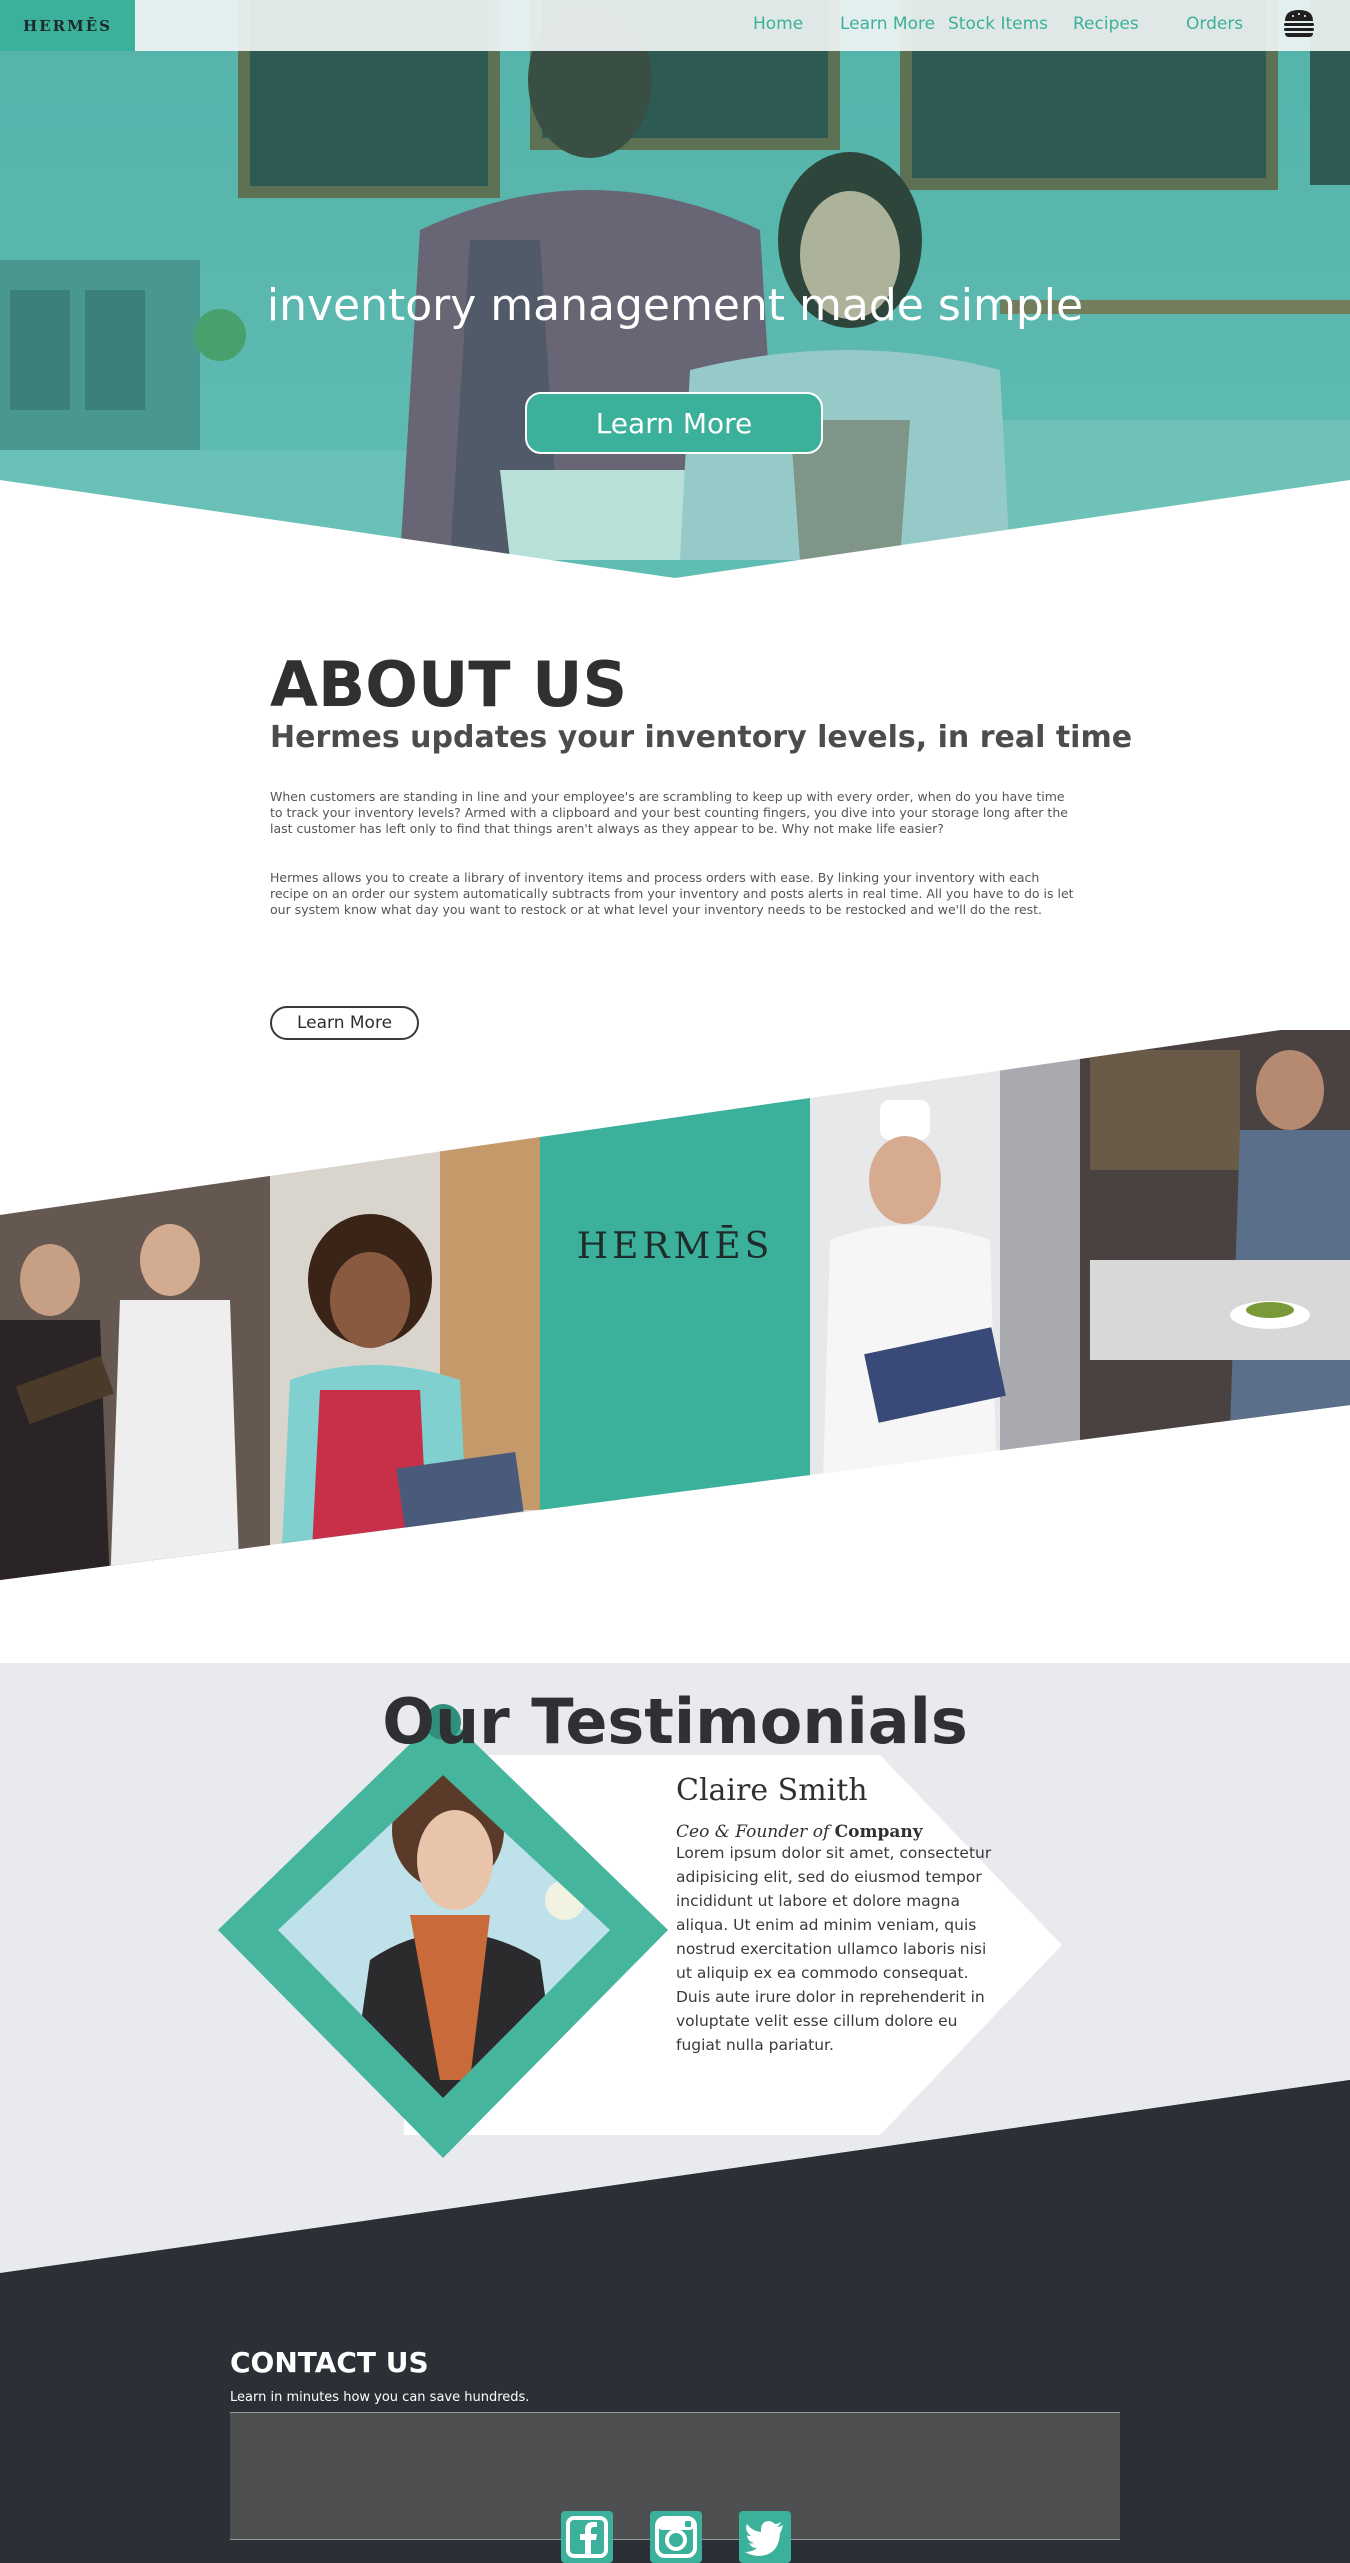 Image resolution: width=1350 pixels, height=2563 pixels. I want to click on hero-title: inventory management made simple, so click(675, 305).